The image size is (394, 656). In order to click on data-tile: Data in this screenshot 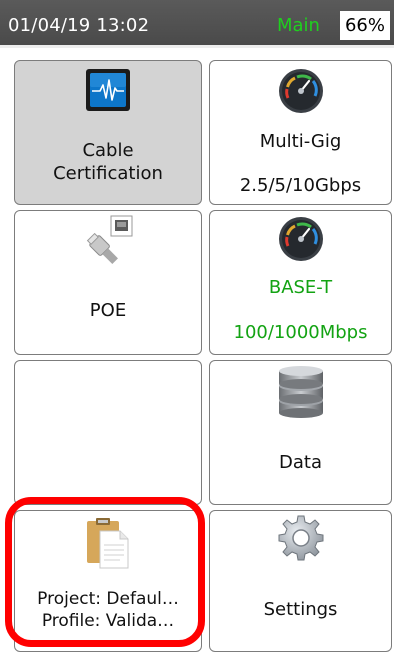, I will do `click(300, 432)`.